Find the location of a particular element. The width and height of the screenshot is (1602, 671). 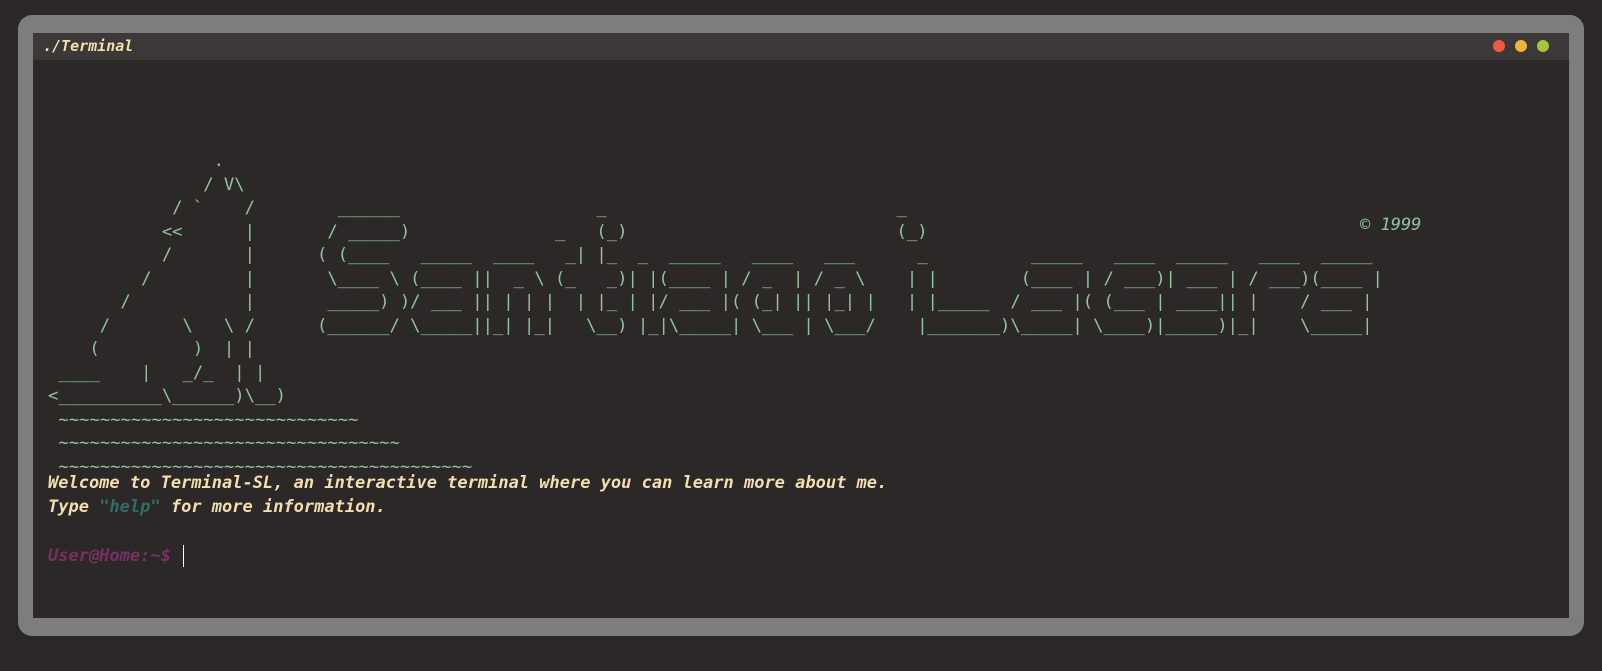

copyright-notice: © 1999 is located at coordinates (1391, 225).